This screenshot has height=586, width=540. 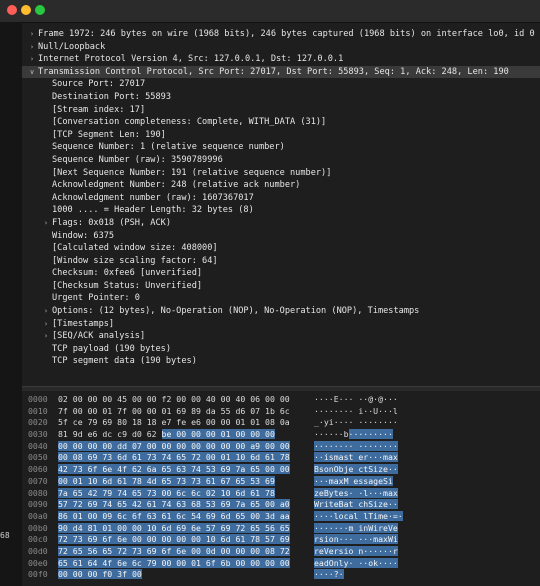 I want to click on hex-bytes: 00 00 00 f0 3f 00, so click(x=100, y=575).